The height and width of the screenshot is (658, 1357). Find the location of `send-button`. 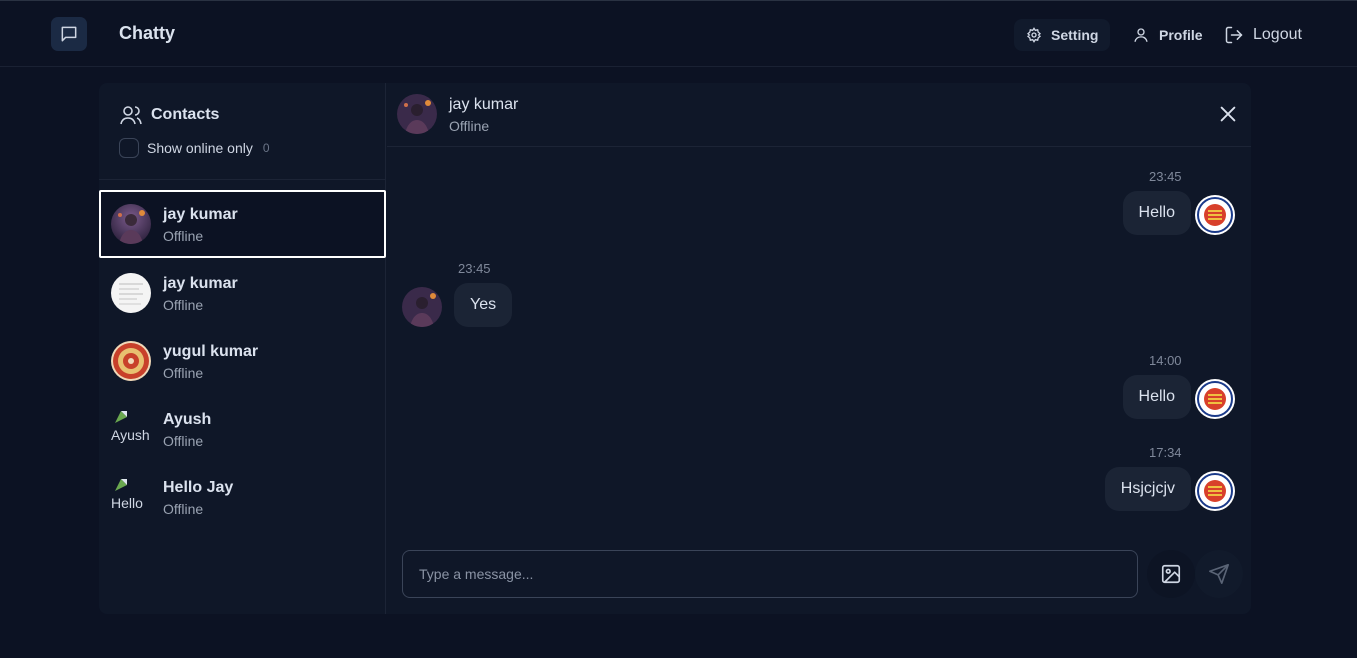

send-button is located at coordinates (1219, 574).